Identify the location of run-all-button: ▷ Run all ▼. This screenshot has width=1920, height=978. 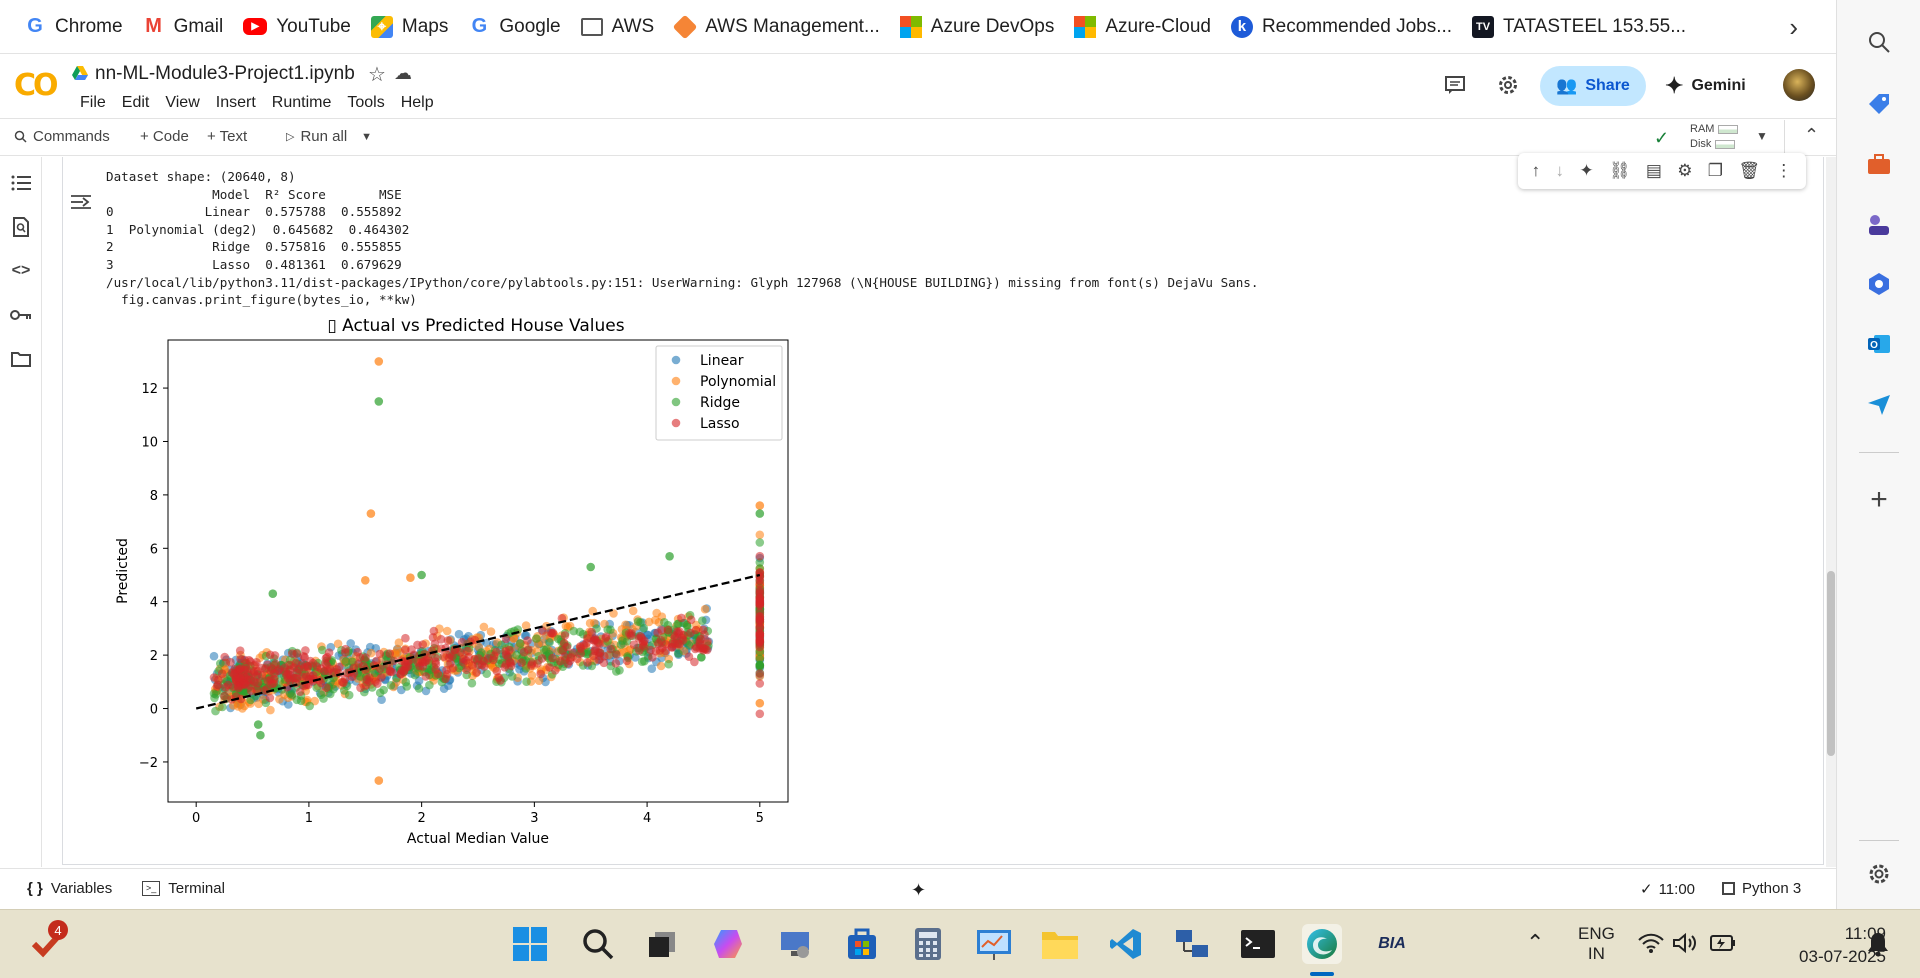
(329, 136).